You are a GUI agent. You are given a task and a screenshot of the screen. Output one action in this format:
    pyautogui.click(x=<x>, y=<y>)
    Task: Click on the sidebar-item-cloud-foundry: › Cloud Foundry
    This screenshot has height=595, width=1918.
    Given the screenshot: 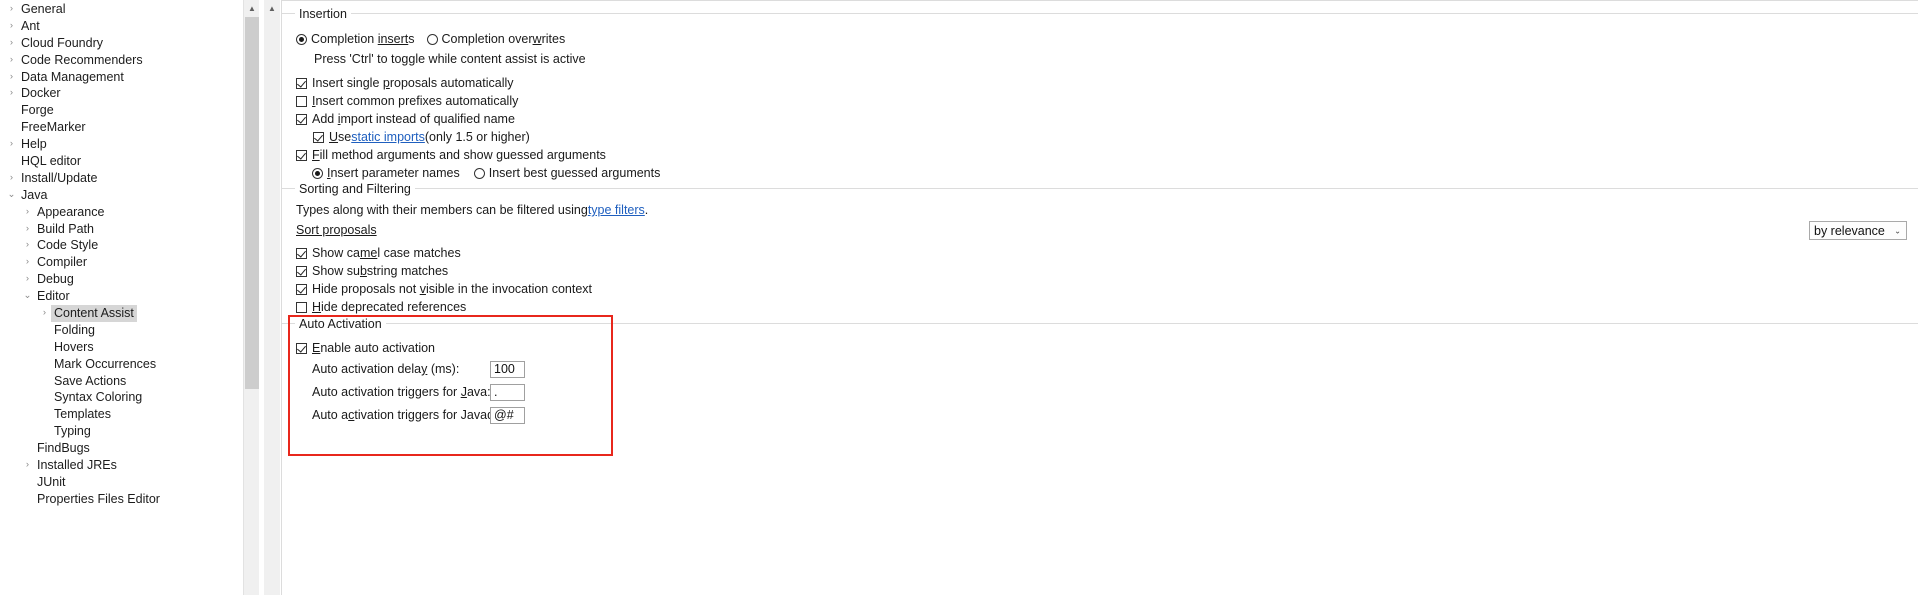 What is the action you would take?
    pyautogui.click(x=129, y=43)
    